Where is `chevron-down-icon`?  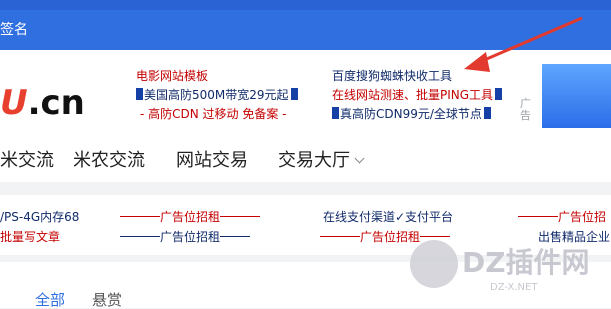
chevron-down-icon is located at coordinates (359, 158).